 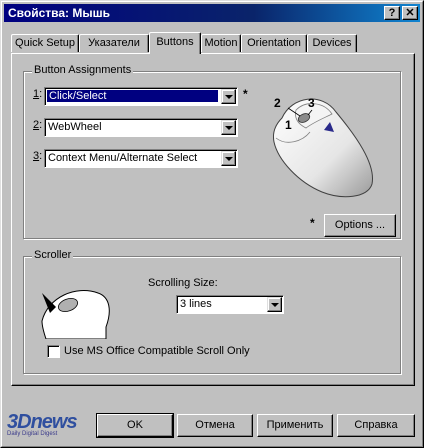 What do you see at coordinates (42, 424) in the screenshot?
I see `logo: 3Dnews Daily Digital Digest` at bounding box center [42, 424].